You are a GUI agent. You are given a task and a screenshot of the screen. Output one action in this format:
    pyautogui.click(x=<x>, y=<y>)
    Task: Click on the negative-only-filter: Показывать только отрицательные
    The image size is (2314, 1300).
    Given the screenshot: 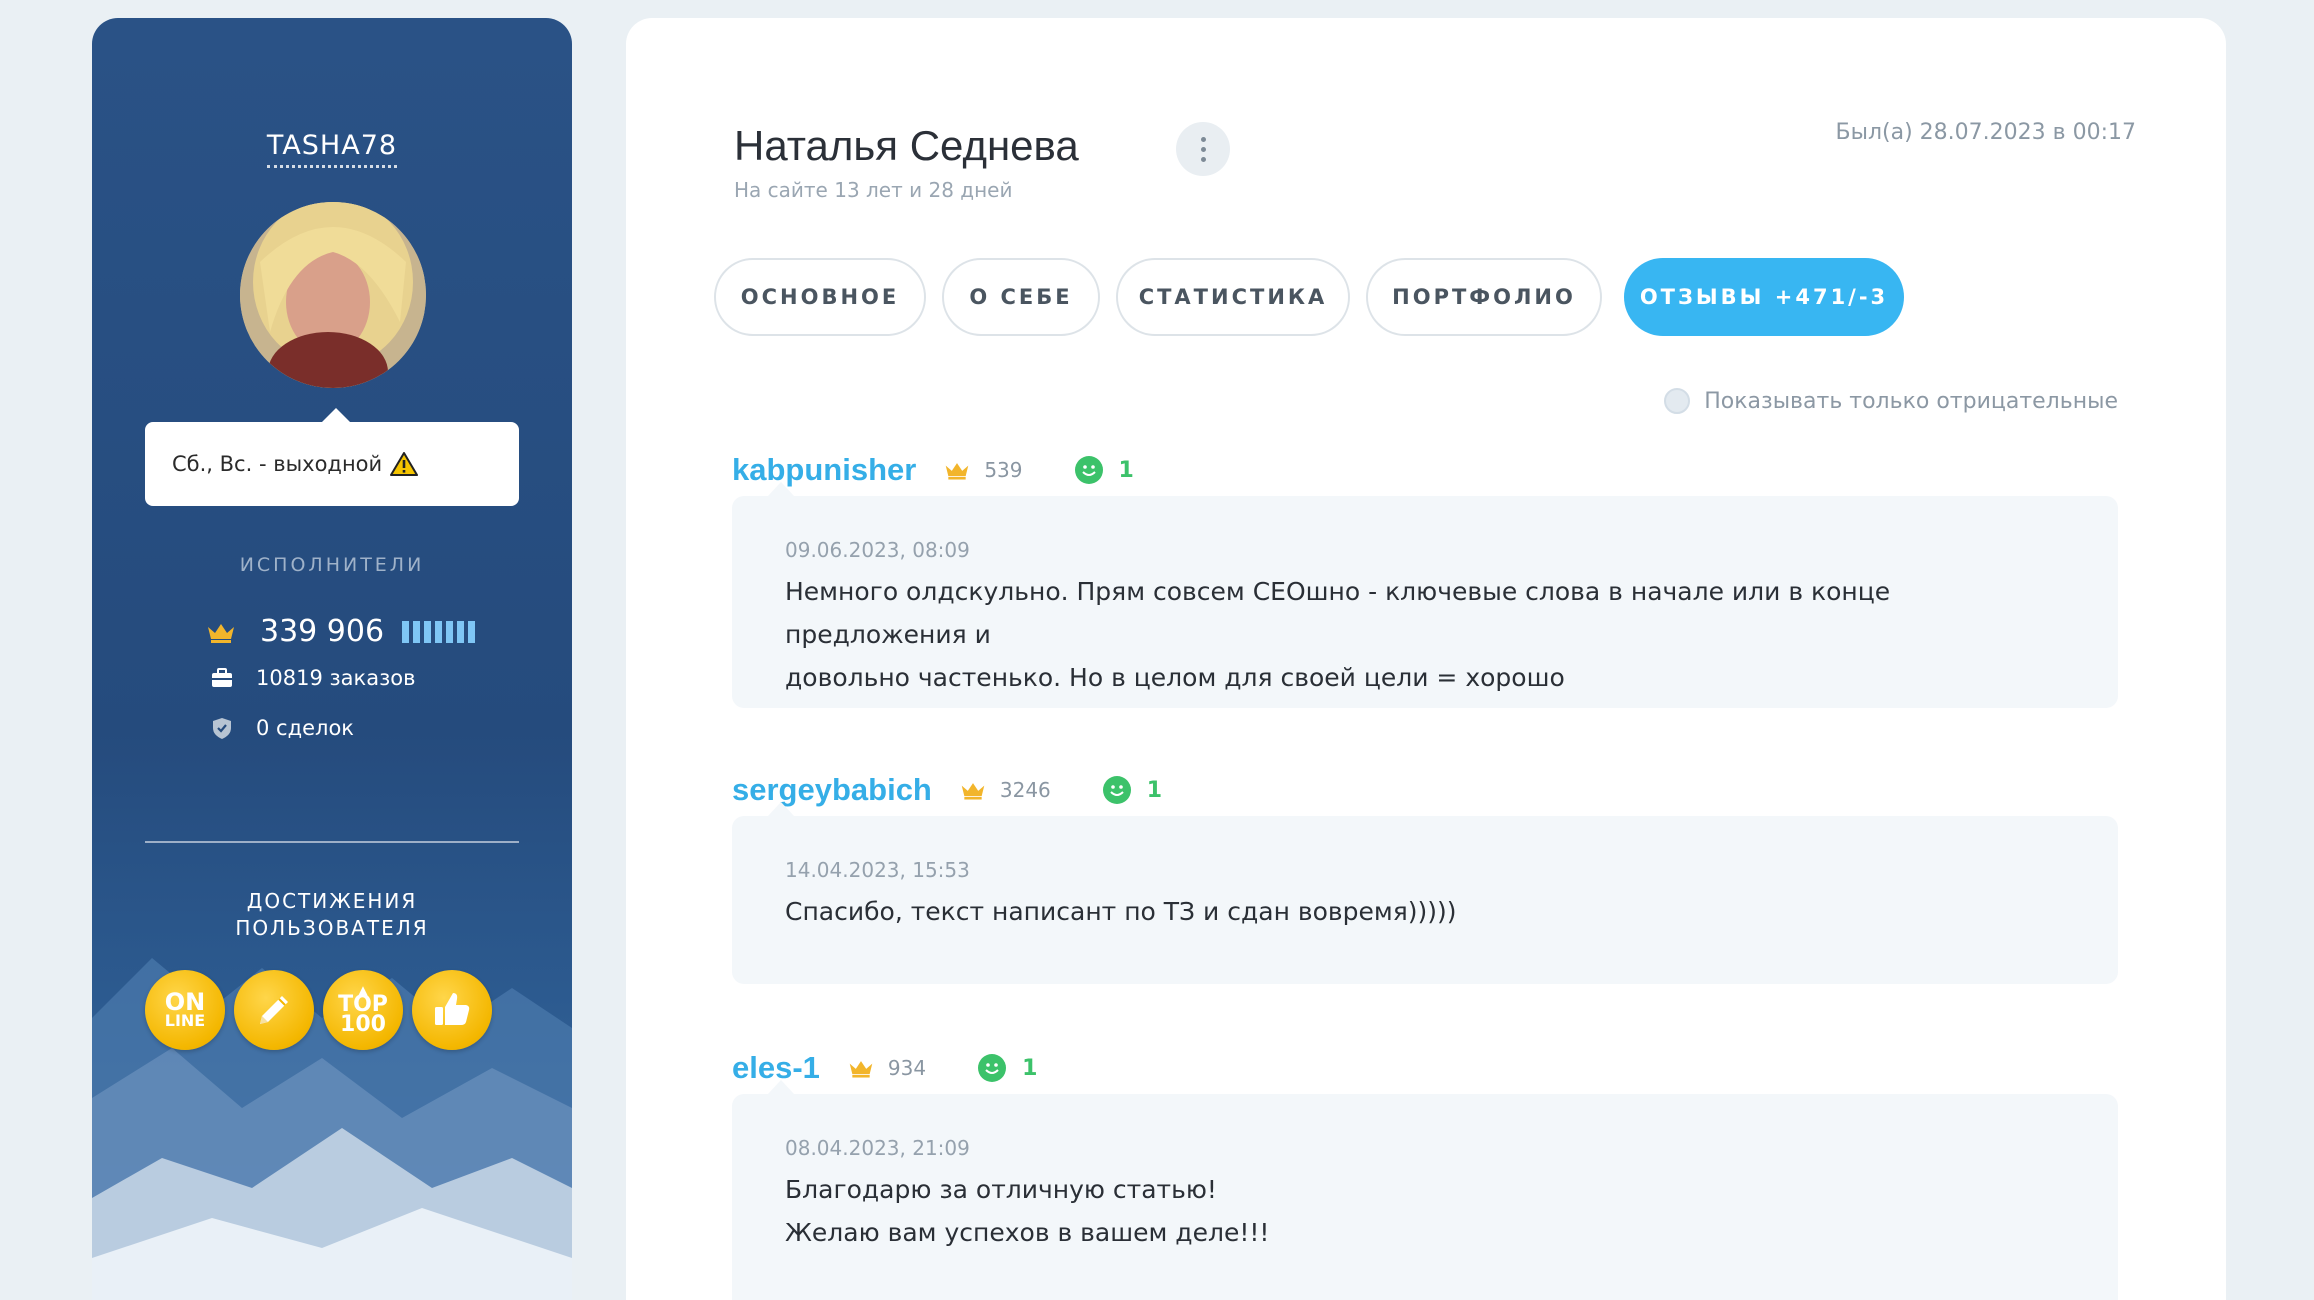 What is the action you would take?
    pyautogui.click(x=1891, y=401)
    